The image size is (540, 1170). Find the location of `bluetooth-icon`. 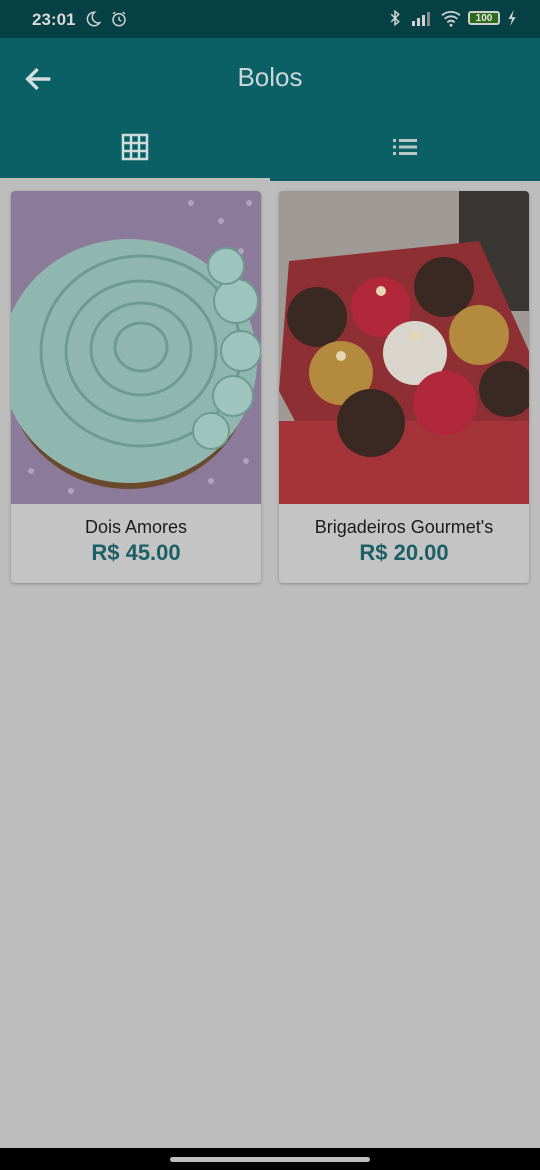

bluetooth-icon is located at coordinates (395, 18).